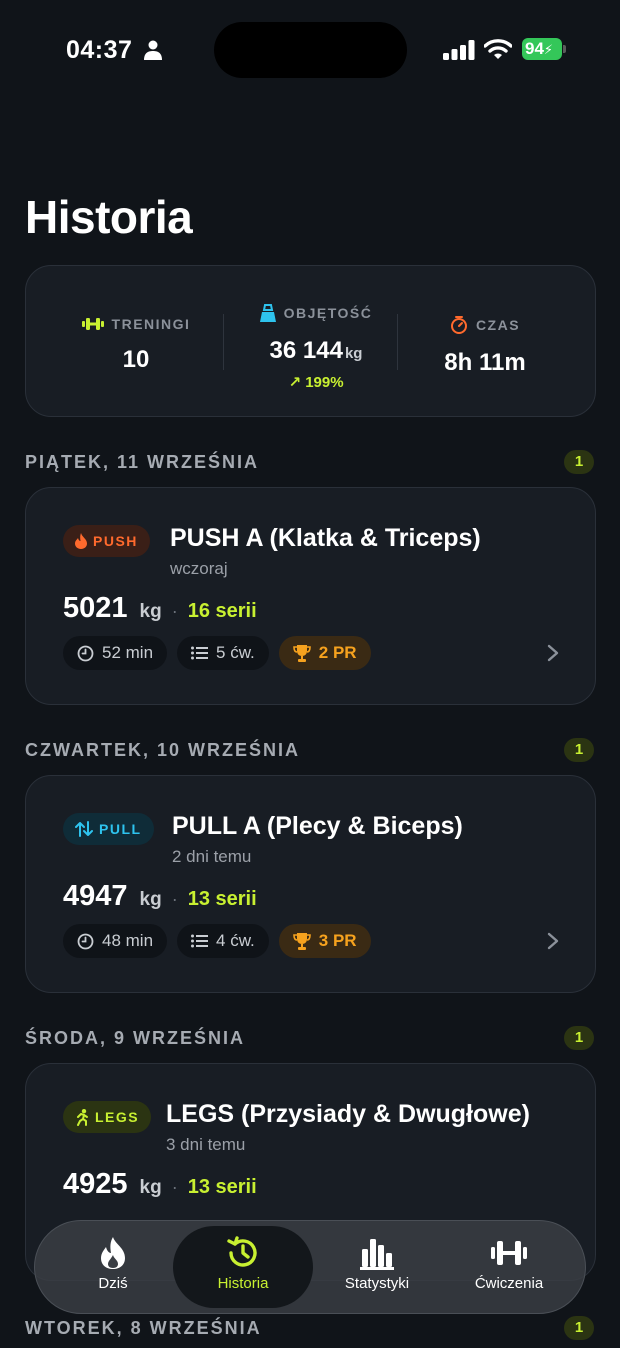 The height and width of the screenshot is (1348, 620). What do you see at coordinates (135, 1038) in the screenshot?
I see `day-header: ŚRODA, 9 WRZEŚNIA` at bounding box center [135, 1038].